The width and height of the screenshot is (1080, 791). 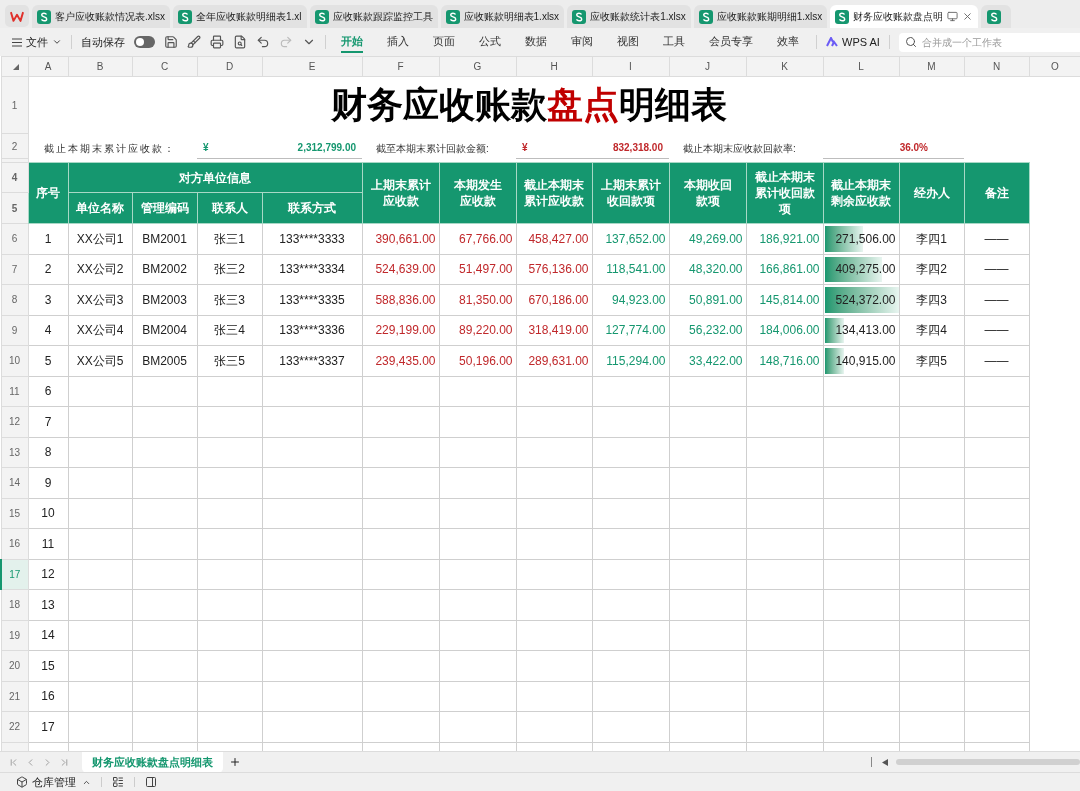 I want to click on file-tab: 应收账款统计表1.xlsx, so click(x=629, y=16).